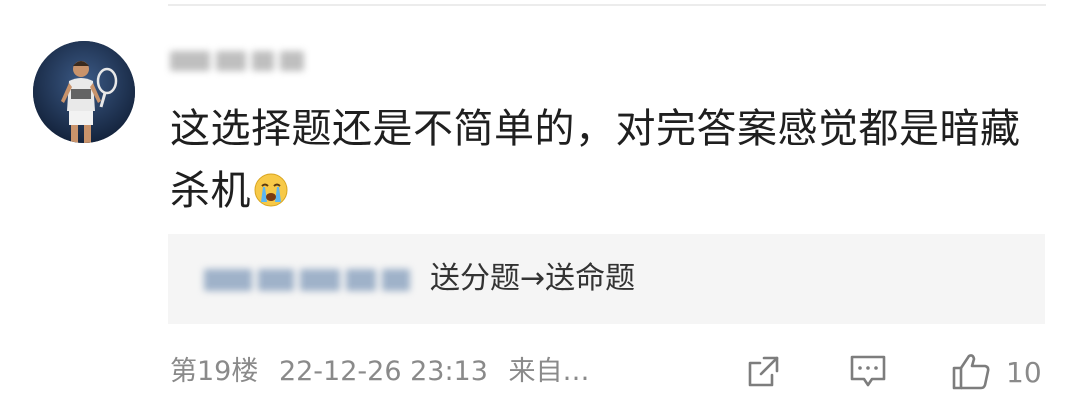 This screenshot has width=1075, height=419. I want to click on tennis-player-avatar-icon, so click(84, 92).